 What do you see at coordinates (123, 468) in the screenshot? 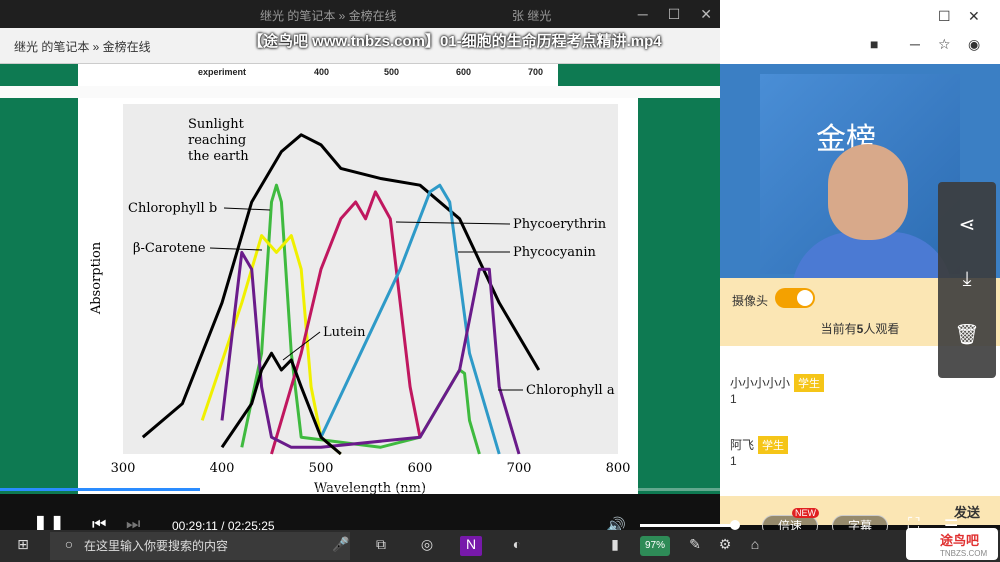
I see `x-tick-label: 300` at bounding box center [123, 468].